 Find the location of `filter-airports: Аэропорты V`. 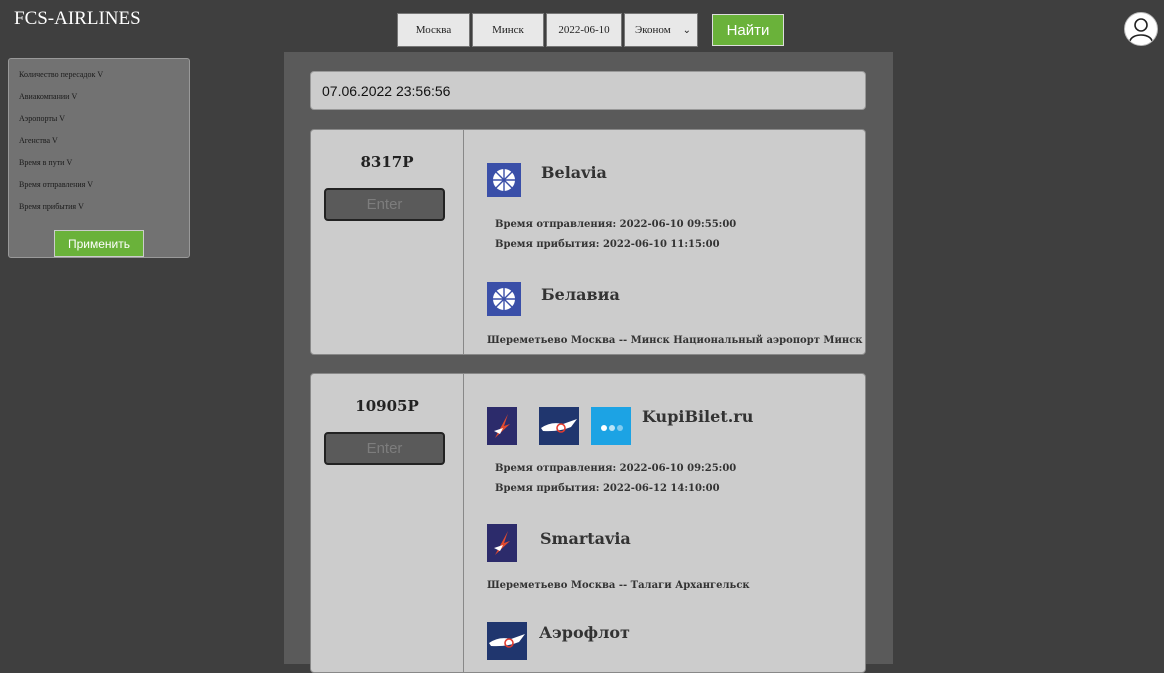

filter-airports: Аэропорты V is located at coordinates (42, 118).